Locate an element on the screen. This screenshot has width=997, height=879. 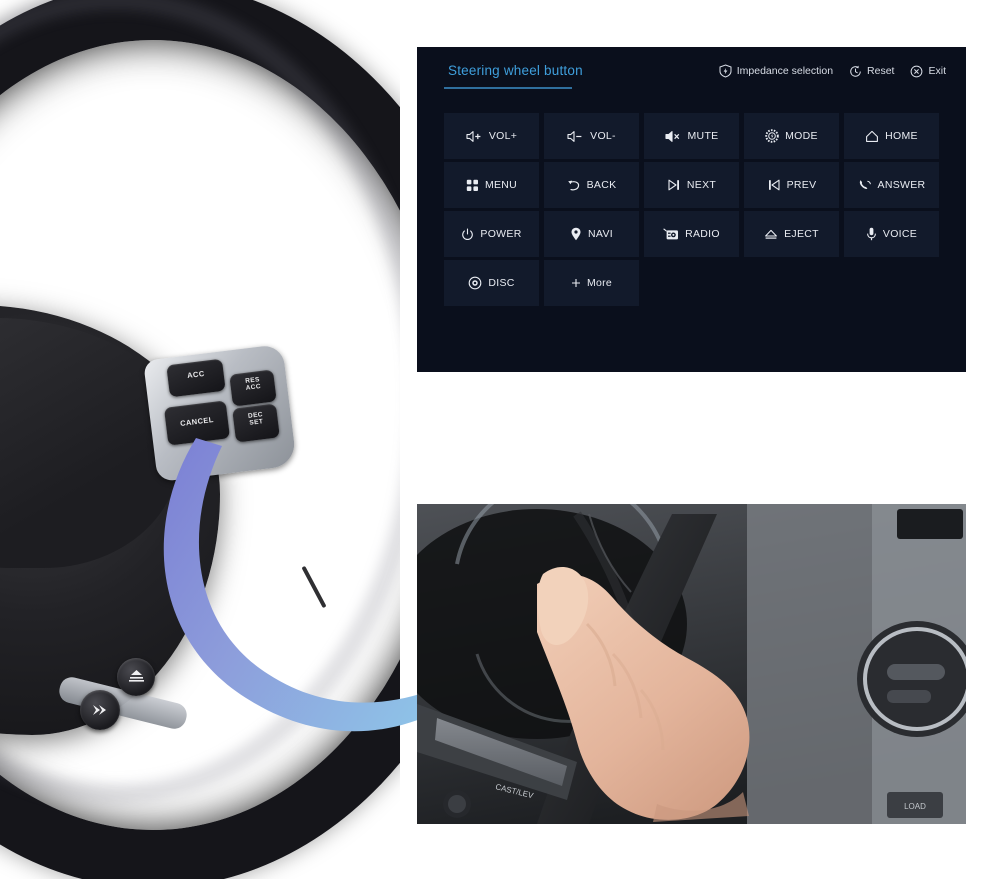
spoke-button-chevron is located at coordinates (100, 710).